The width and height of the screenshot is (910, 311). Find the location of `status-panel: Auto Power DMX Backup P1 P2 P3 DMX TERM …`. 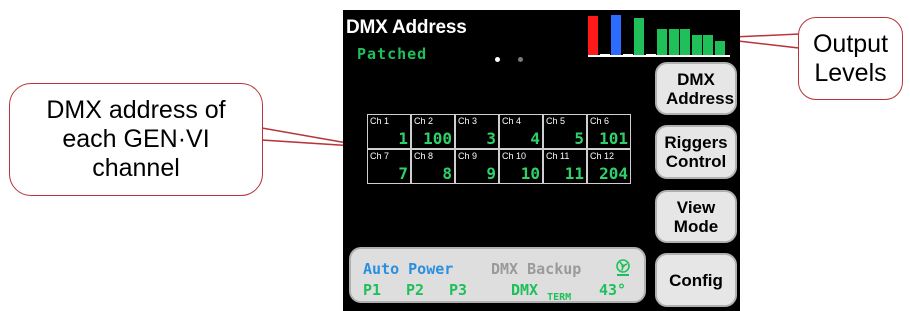

status-panel: Auto Power DMX Backup P1 P2 P3 DMX TERM … is located at coordinates (497, 275).